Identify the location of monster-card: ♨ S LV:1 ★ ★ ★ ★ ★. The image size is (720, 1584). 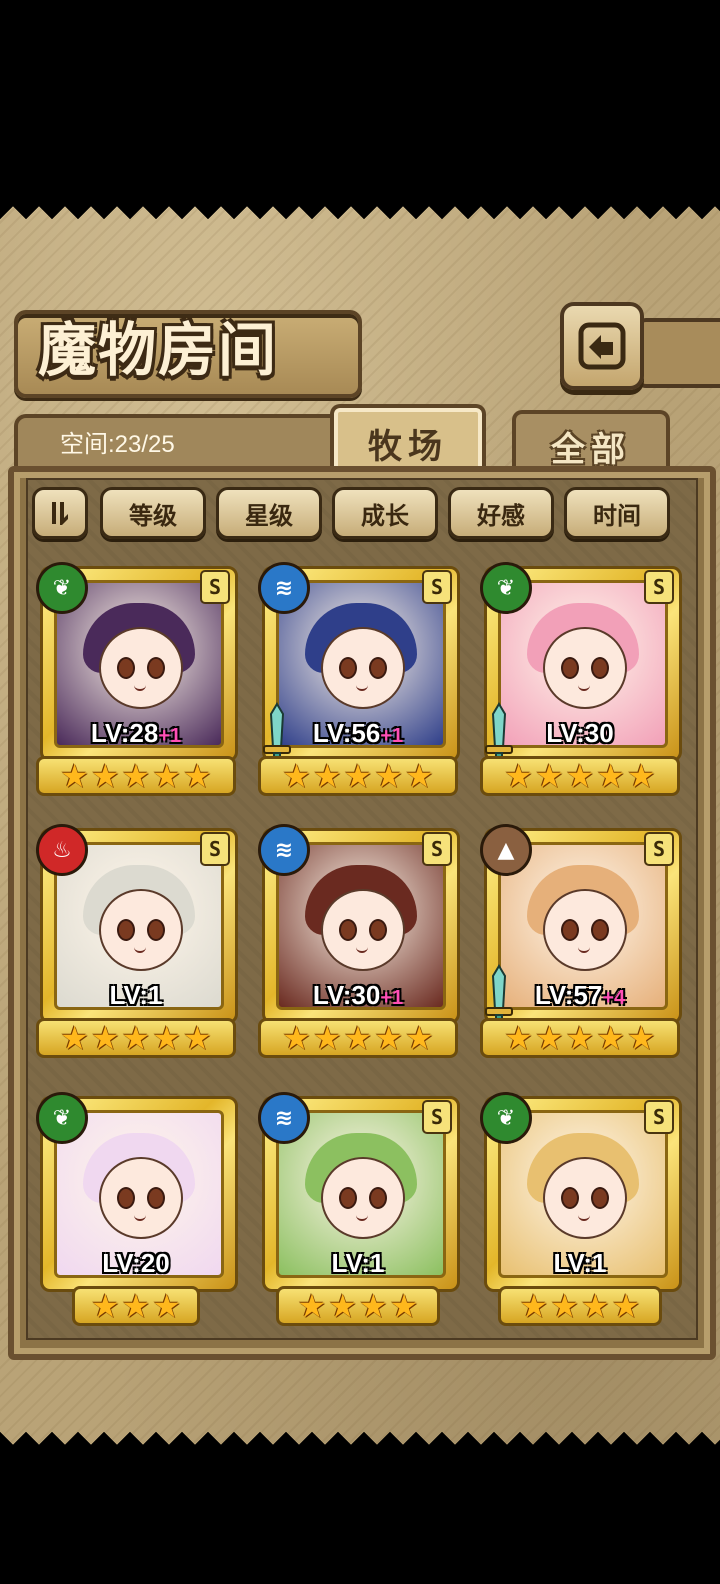
(137, 942).